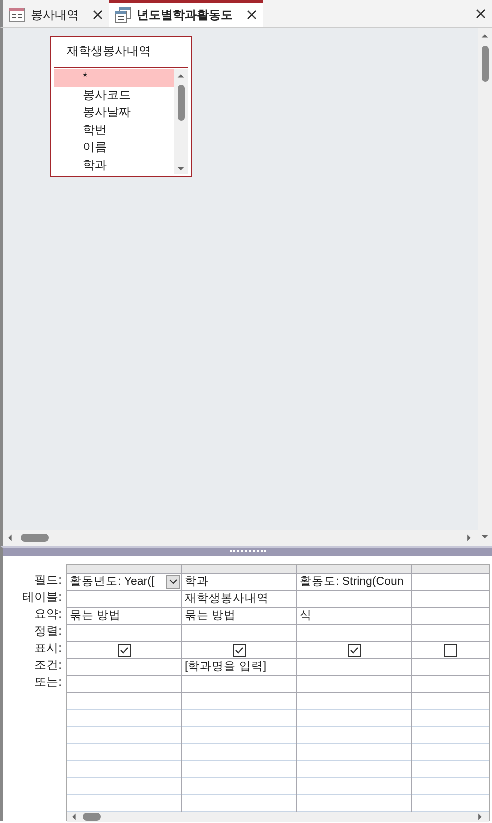 The image size is (492, 823). What do you see at coordinates (48, 665) in the screenshot?
I see `row-label: 조건:` at bounding box center [48, 665].